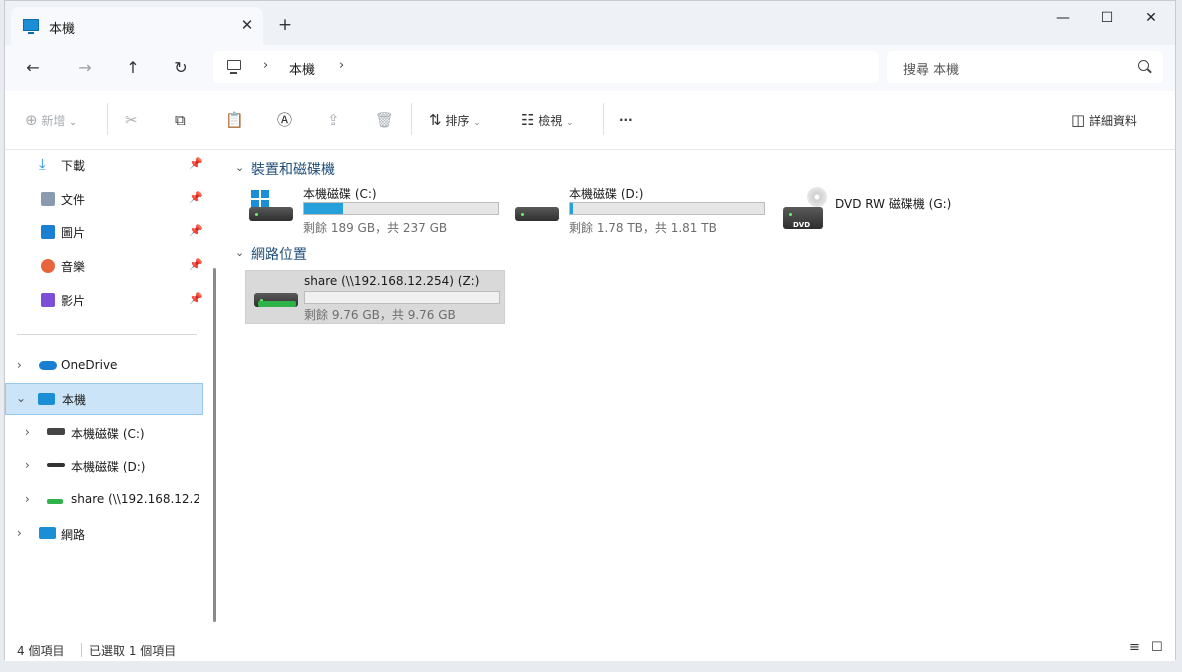  Describe the element at coordinates (105, 199) in the screenshot. I see `sidebar-item-documents: 文件 📌` at that location.